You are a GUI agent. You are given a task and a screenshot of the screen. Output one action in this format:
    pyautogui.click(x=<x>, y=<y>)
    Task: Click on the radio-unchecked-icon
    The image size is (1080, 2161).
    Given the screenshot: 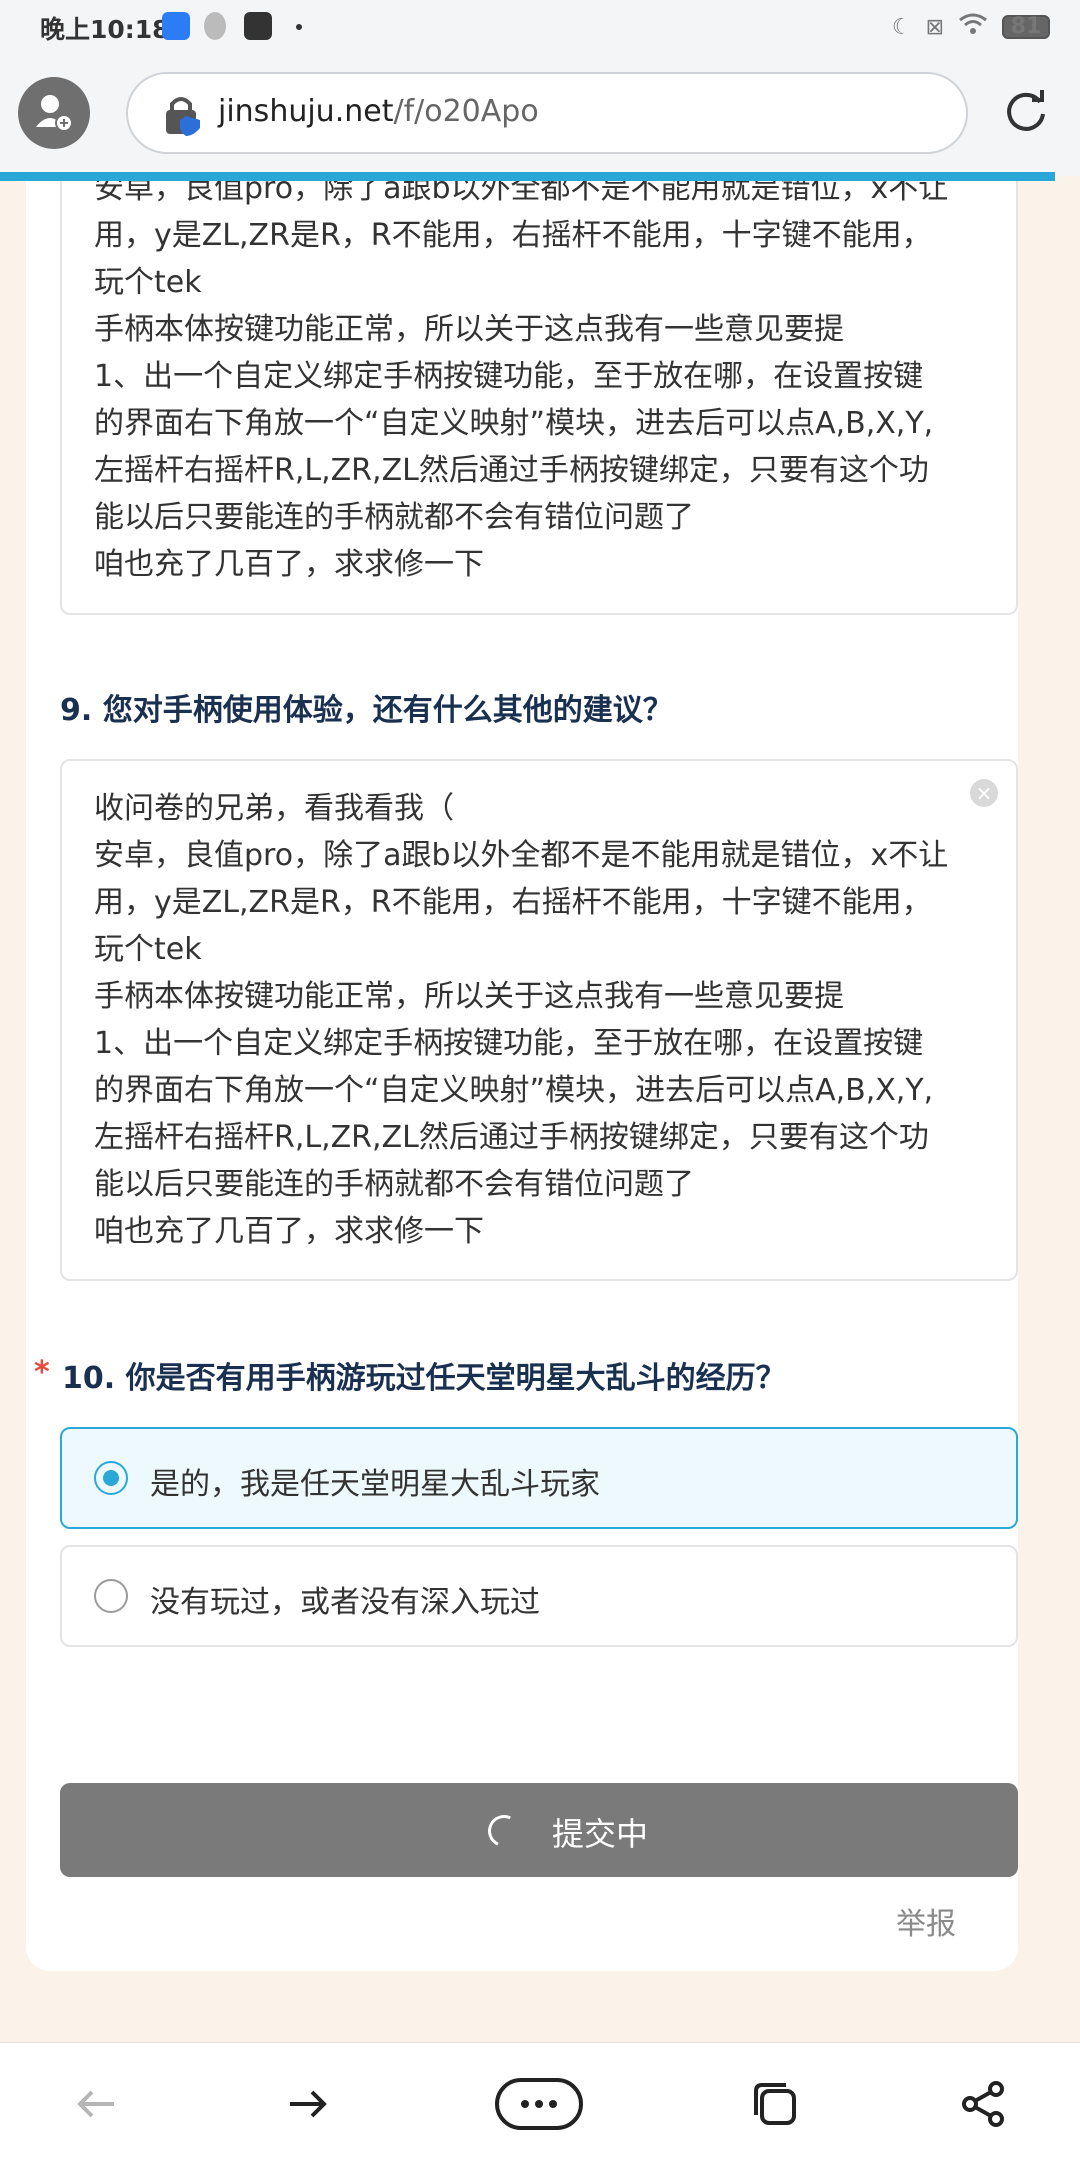 What is the action you would take?
    pyautogui.click(x=111, y=1596)
    